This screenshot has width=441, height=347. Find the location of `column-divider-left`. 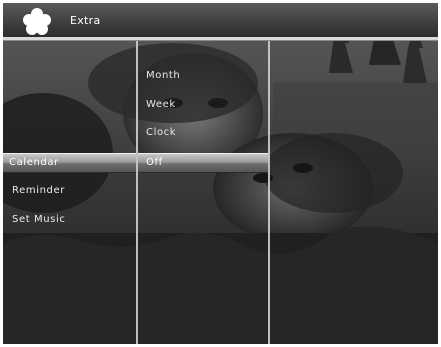

column-divider-left is located at coordinates (137, 192).